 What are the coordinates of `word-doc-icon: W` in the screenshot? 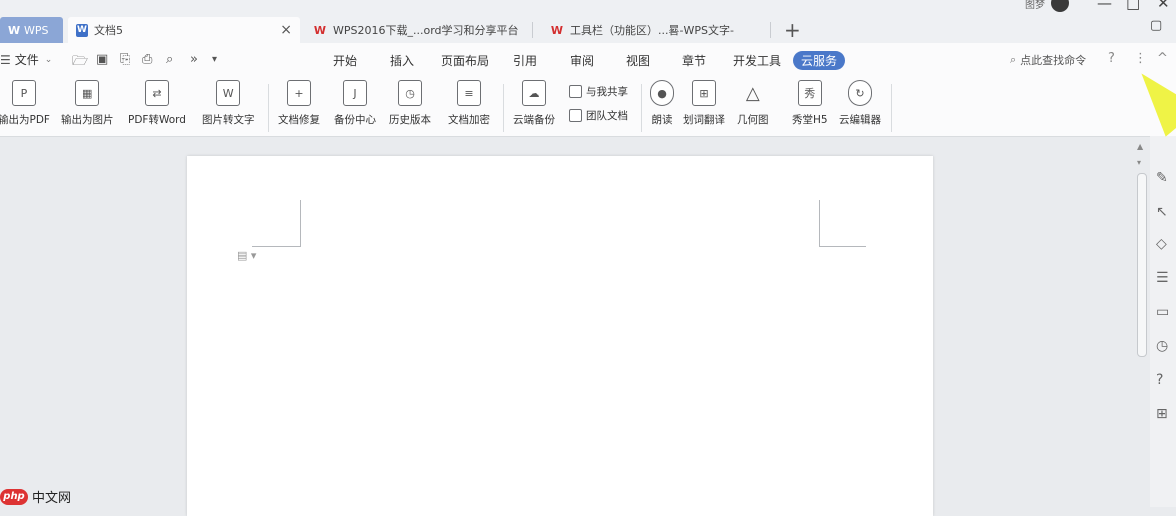 It's located at (82, 30).